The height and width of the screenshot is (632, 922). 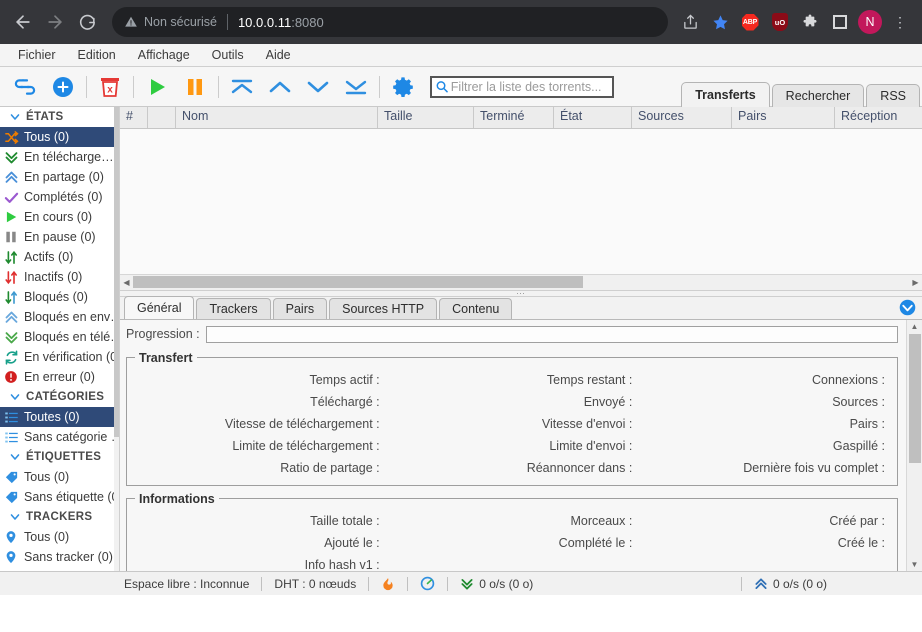 What do you see at coordinates (228, 55) in the screenshot?
I see `menu-outils: Outils` at bounding box center [228, 55].